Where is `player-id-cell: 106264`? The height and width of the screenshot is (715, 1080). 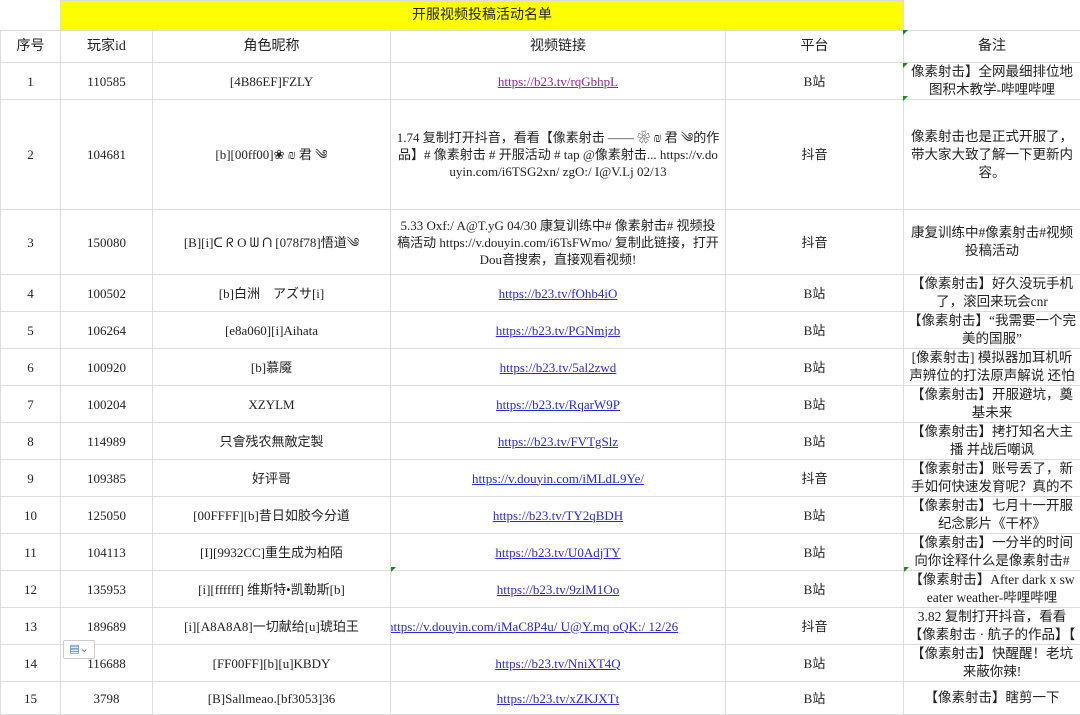 player-id-cell: 106264 is located at coordinates (107, 330).